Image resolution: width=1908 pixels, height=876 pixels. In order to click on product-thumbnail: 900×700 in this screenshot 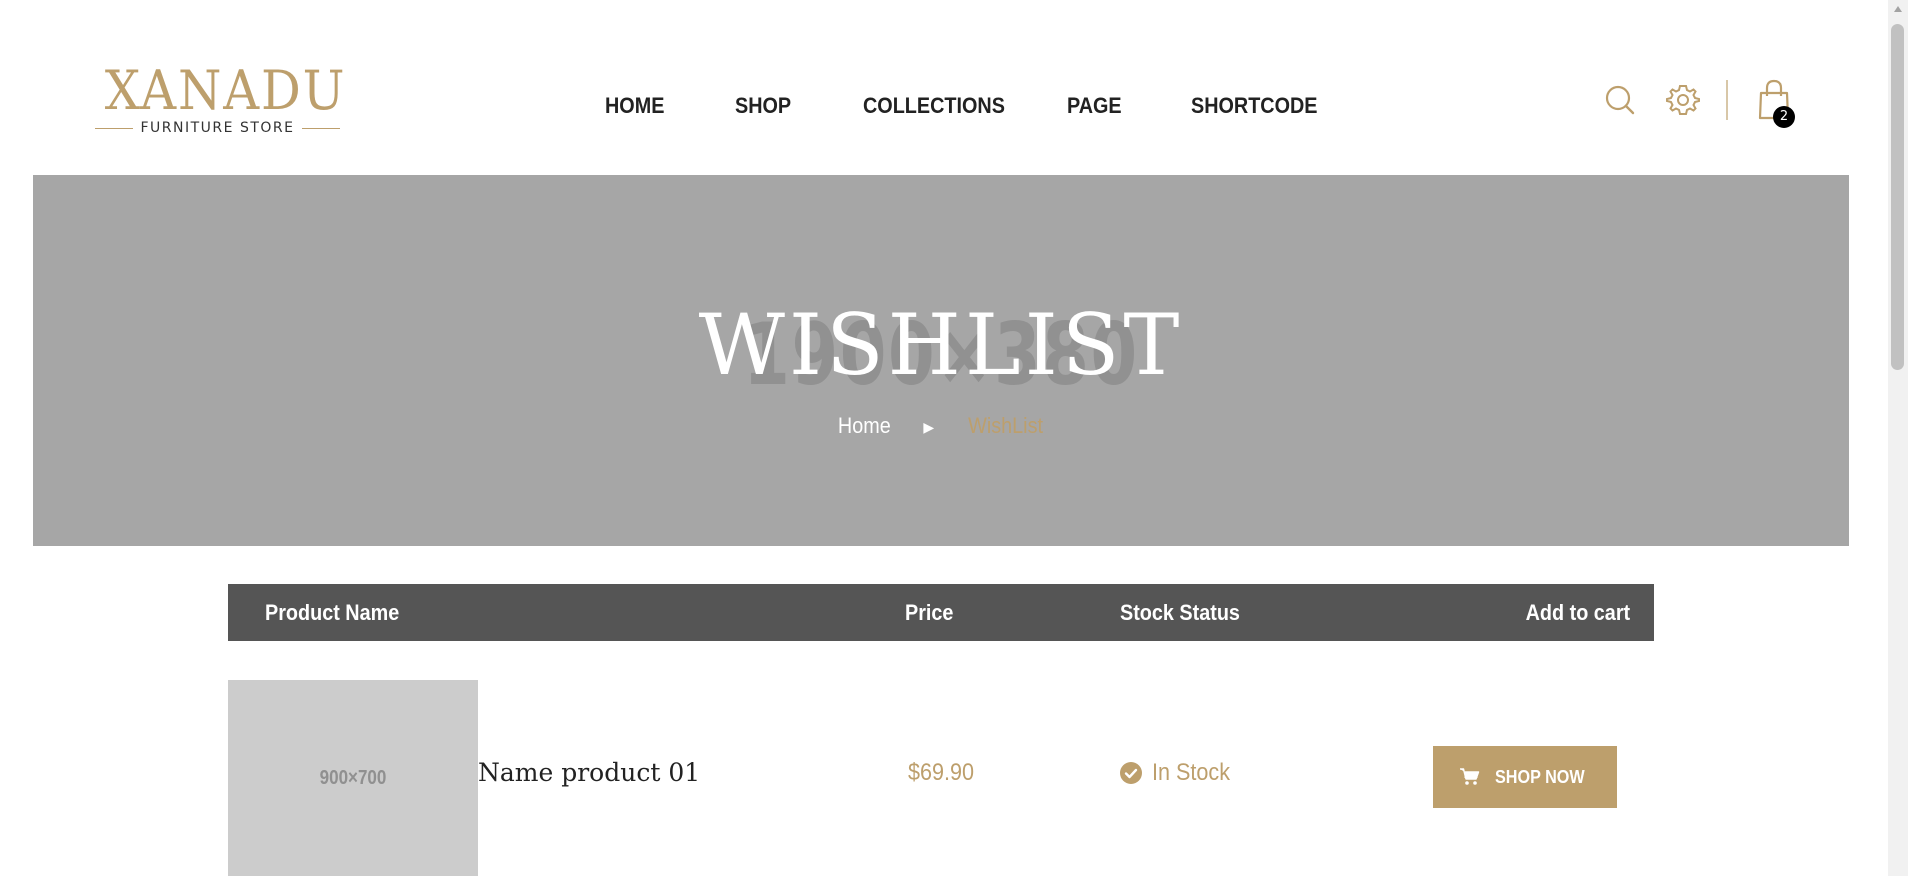, I will do `click(353, 778)`.